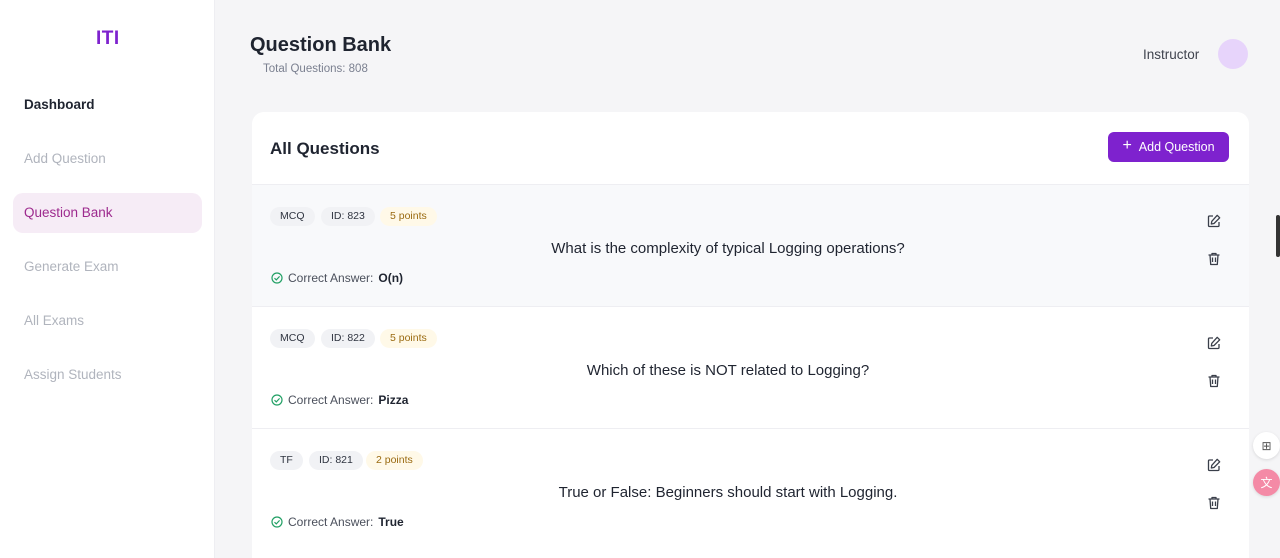  Describe the element at coordinates (107, 213) in the screenshot. I see `sidebar-item-question-bank: Question Bank` at that location.